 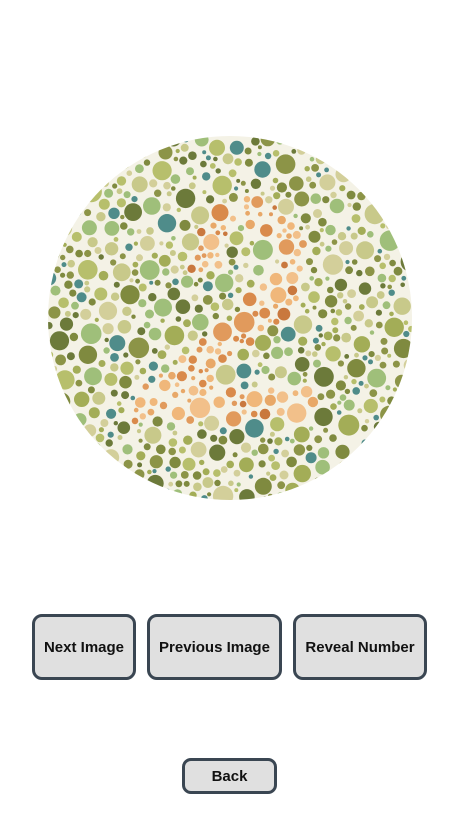 I want to click on reveal-number-button: Reveal Number, so click(x=360, y=647).